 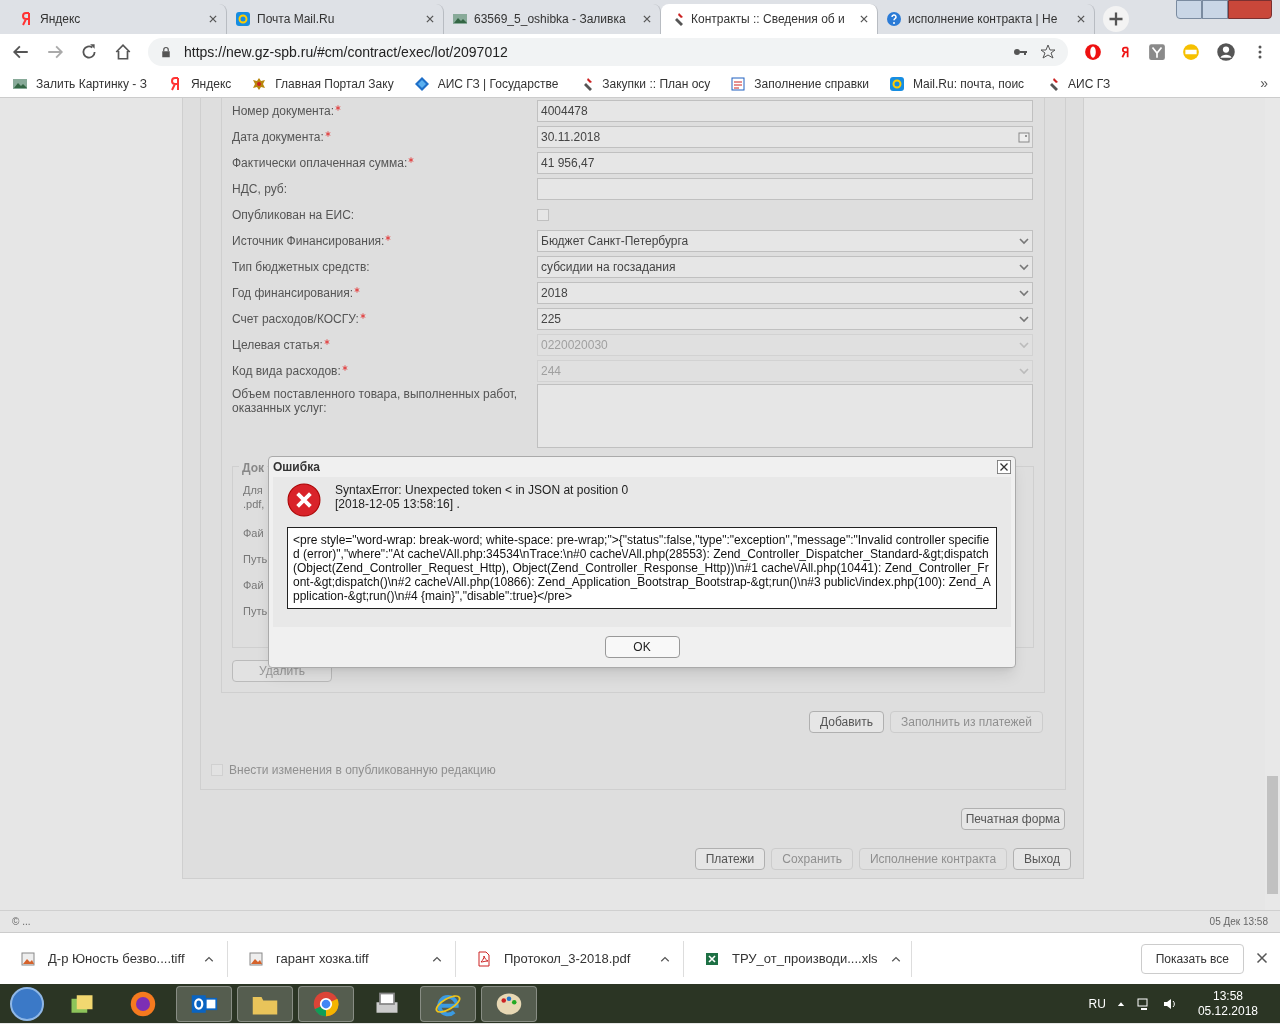 I want to click on error-timestamp: [2018-12-05 13:58:16] ., so click(x=398, y=504).